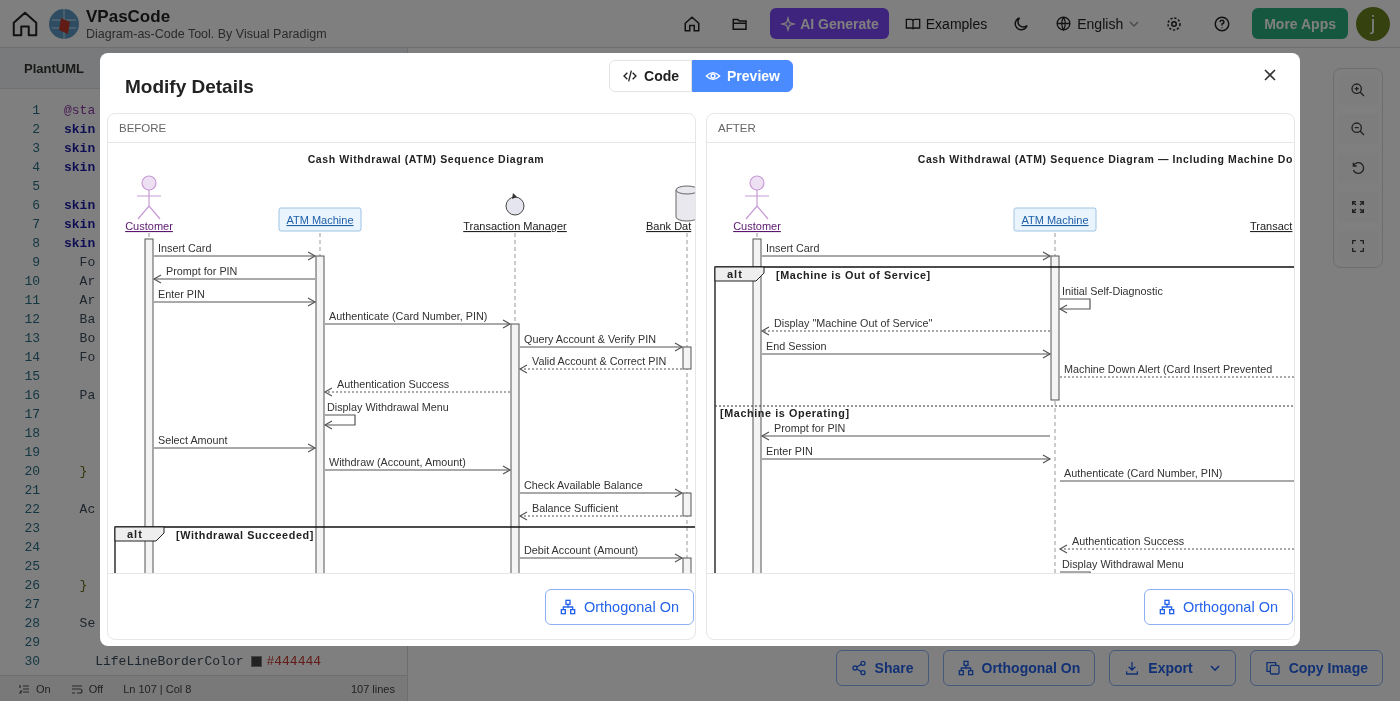 This screenshot has width=1400, height=701. What do you see at coordinates (169, 661) in the screenshot?
I see `code-text: LifeLineBorderColor` at bounding box center [169, 661].